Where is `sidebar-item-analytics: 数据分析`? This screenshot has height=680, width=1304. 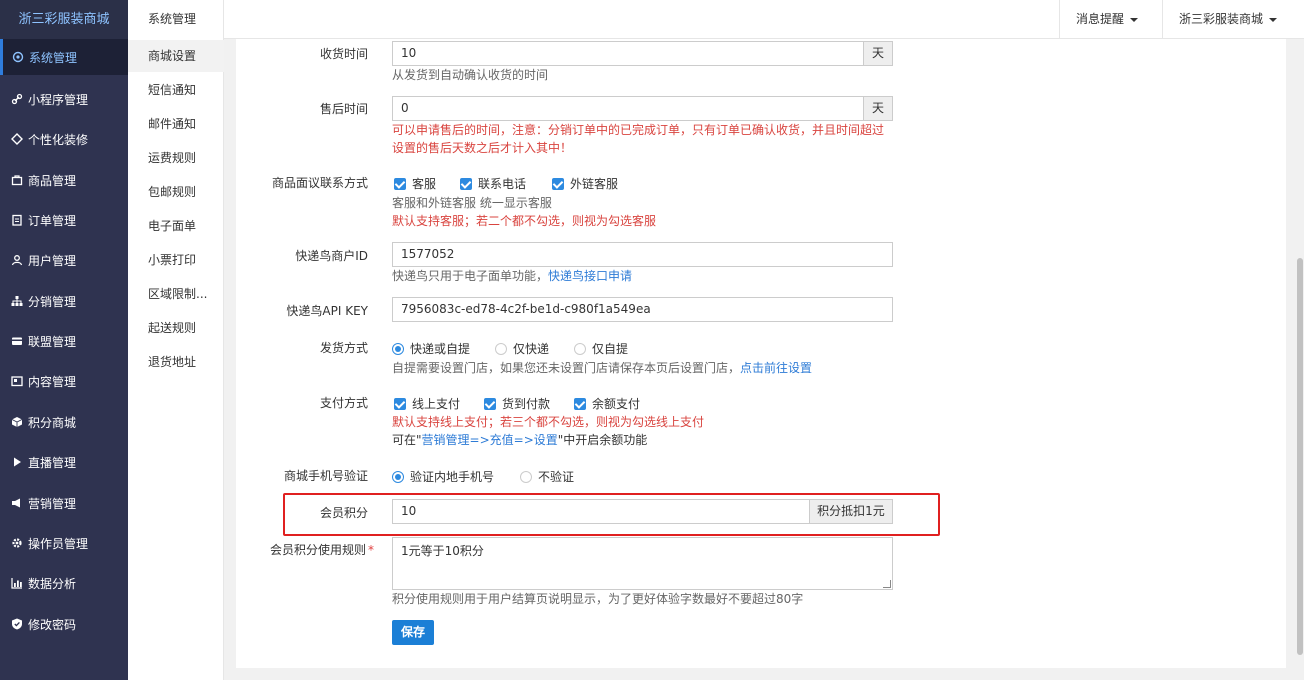 sidebar-item-analytics: 数据分析 is located at coordinates (64, 583).